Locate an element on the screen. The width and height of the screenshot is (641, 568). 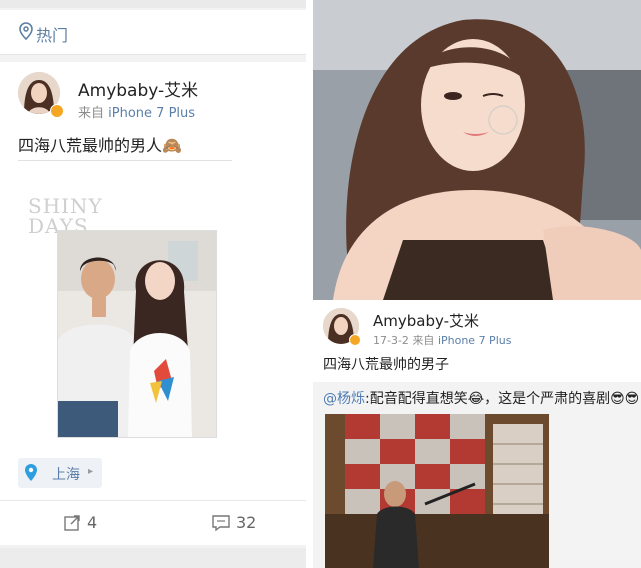
location-tag: 上海 ▸ is located at coordinates (60, 473).